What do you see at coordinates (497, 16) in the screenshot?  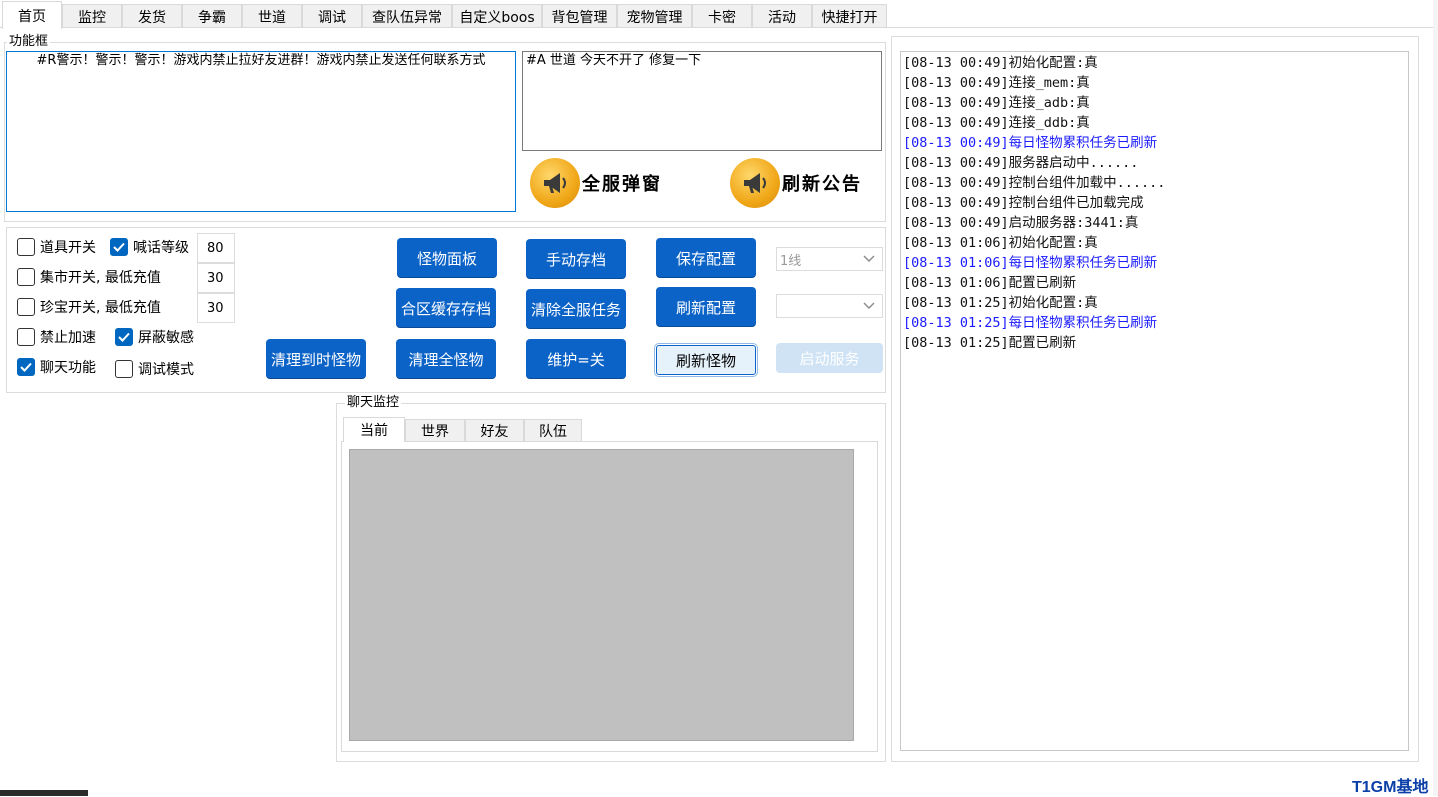 I see `tab-custom-boss: 自定义boos` at bounding box center [497, 16].